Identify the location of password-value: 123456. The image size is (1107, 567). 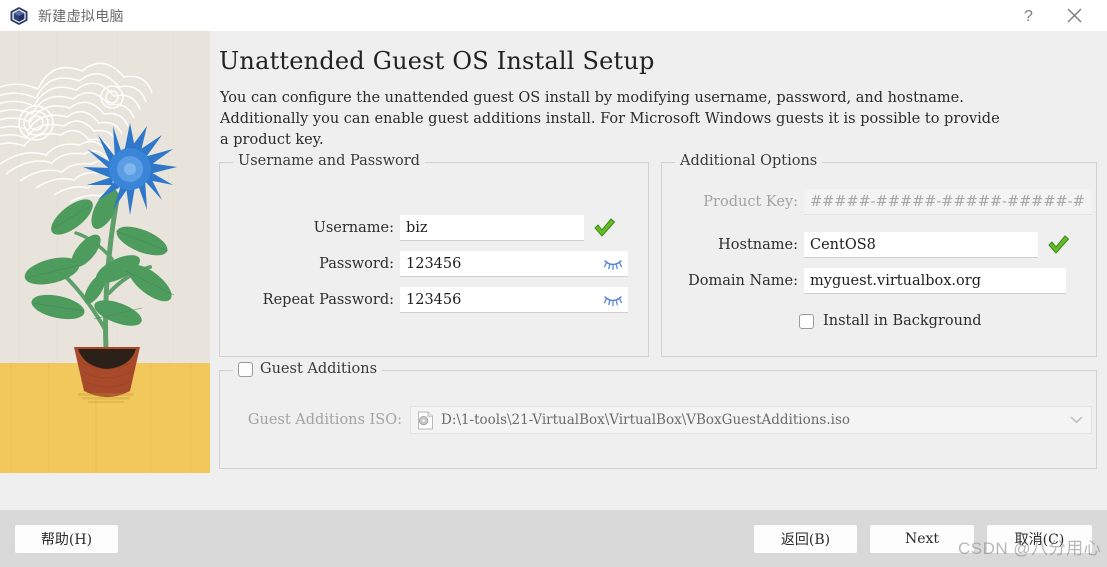
(434, 263).